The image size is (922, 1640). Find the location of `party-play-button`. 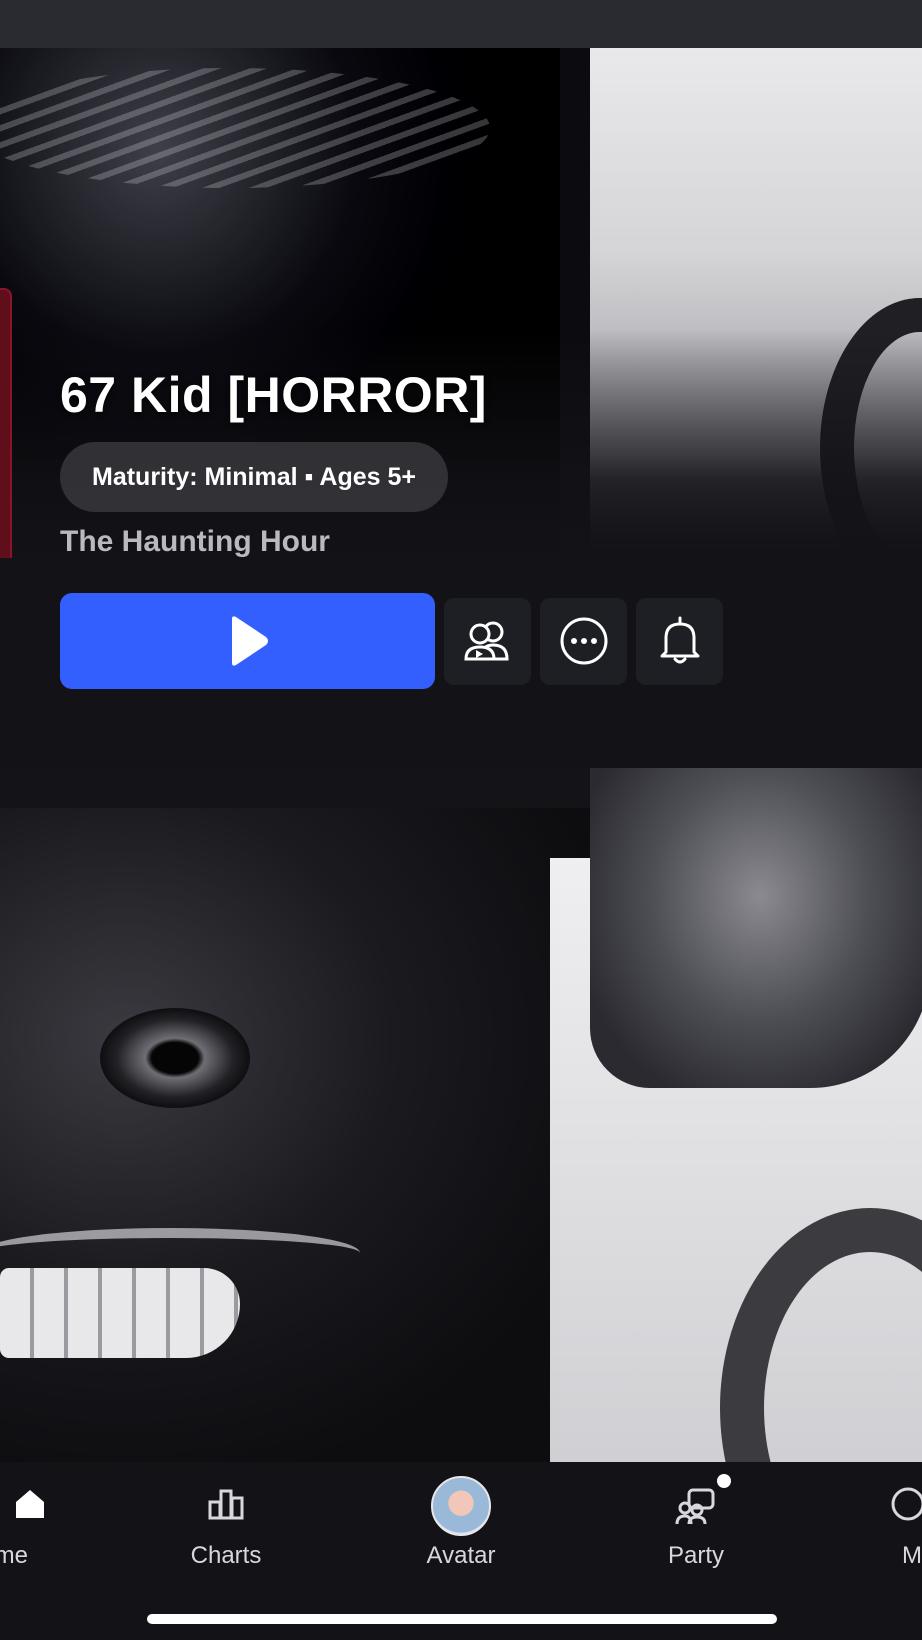

party-play-button is located at coordinates (487, 641).